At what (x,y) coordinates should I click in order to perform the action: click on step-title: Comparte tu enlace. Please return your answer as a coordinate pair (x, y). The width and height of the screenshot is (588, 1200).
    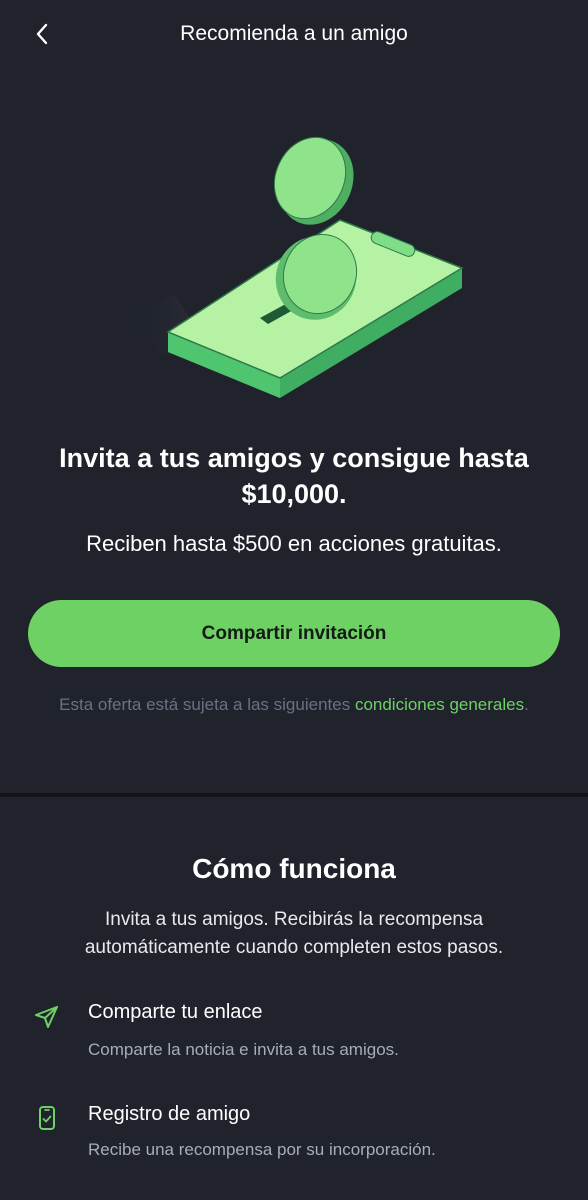
    Looking at the image, I should click on (175, 1012).